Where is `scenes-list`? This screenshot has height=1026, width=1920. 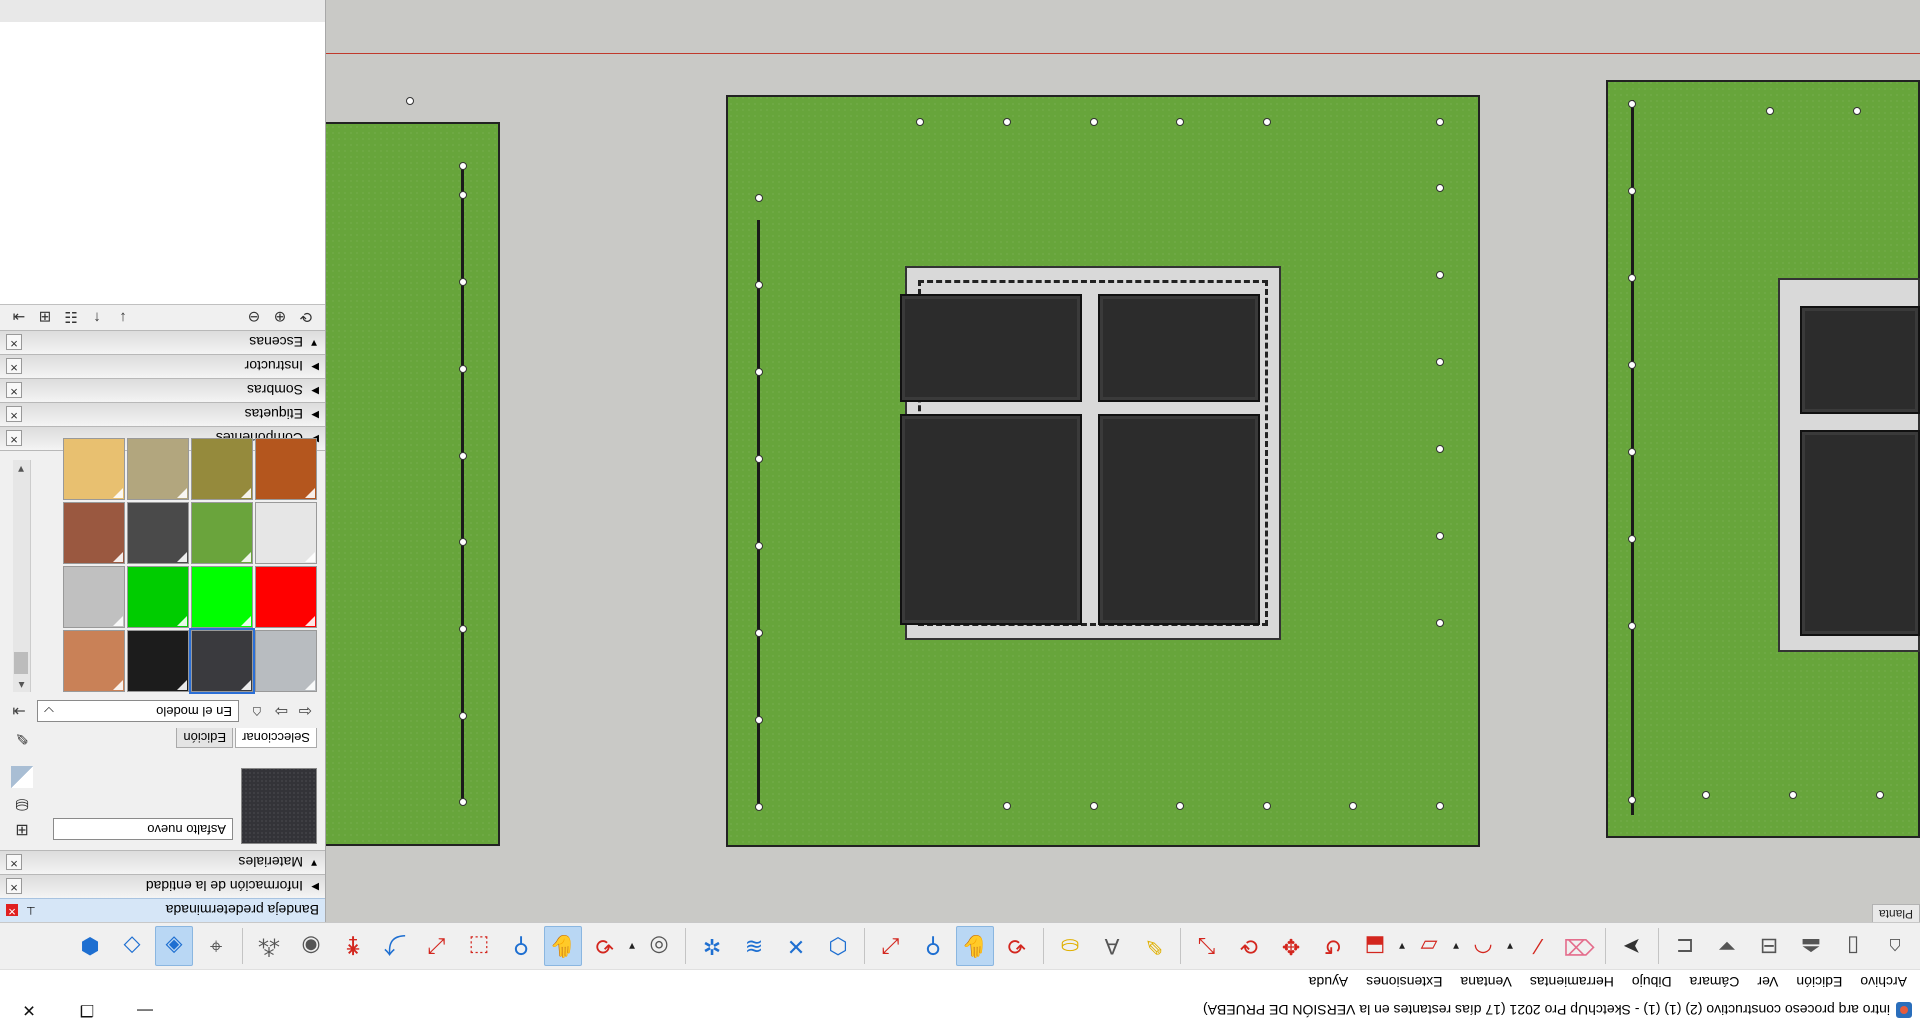
scenes-list is located at coordinates (162, 163).